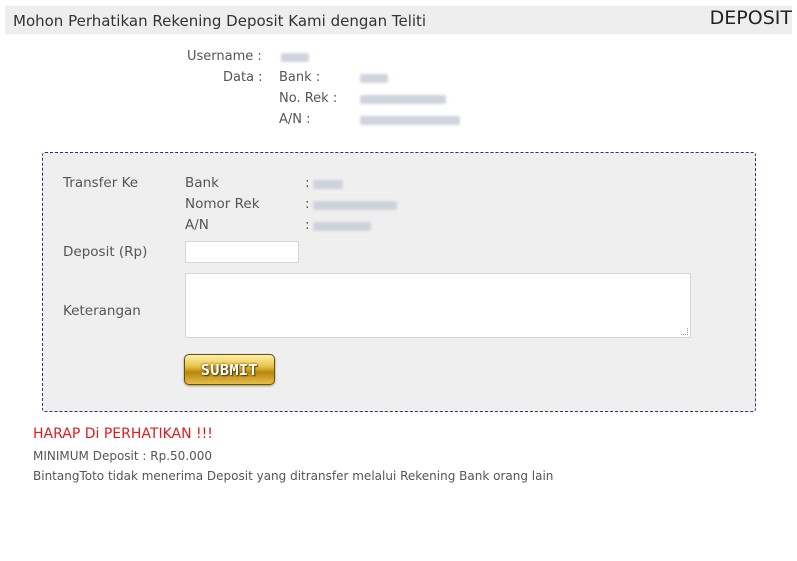 The height and width of the screenshot is (561, 797). Describe the element at coordinates (295, 119) in the screenshot. I see `an-label: A/N :` at that location.